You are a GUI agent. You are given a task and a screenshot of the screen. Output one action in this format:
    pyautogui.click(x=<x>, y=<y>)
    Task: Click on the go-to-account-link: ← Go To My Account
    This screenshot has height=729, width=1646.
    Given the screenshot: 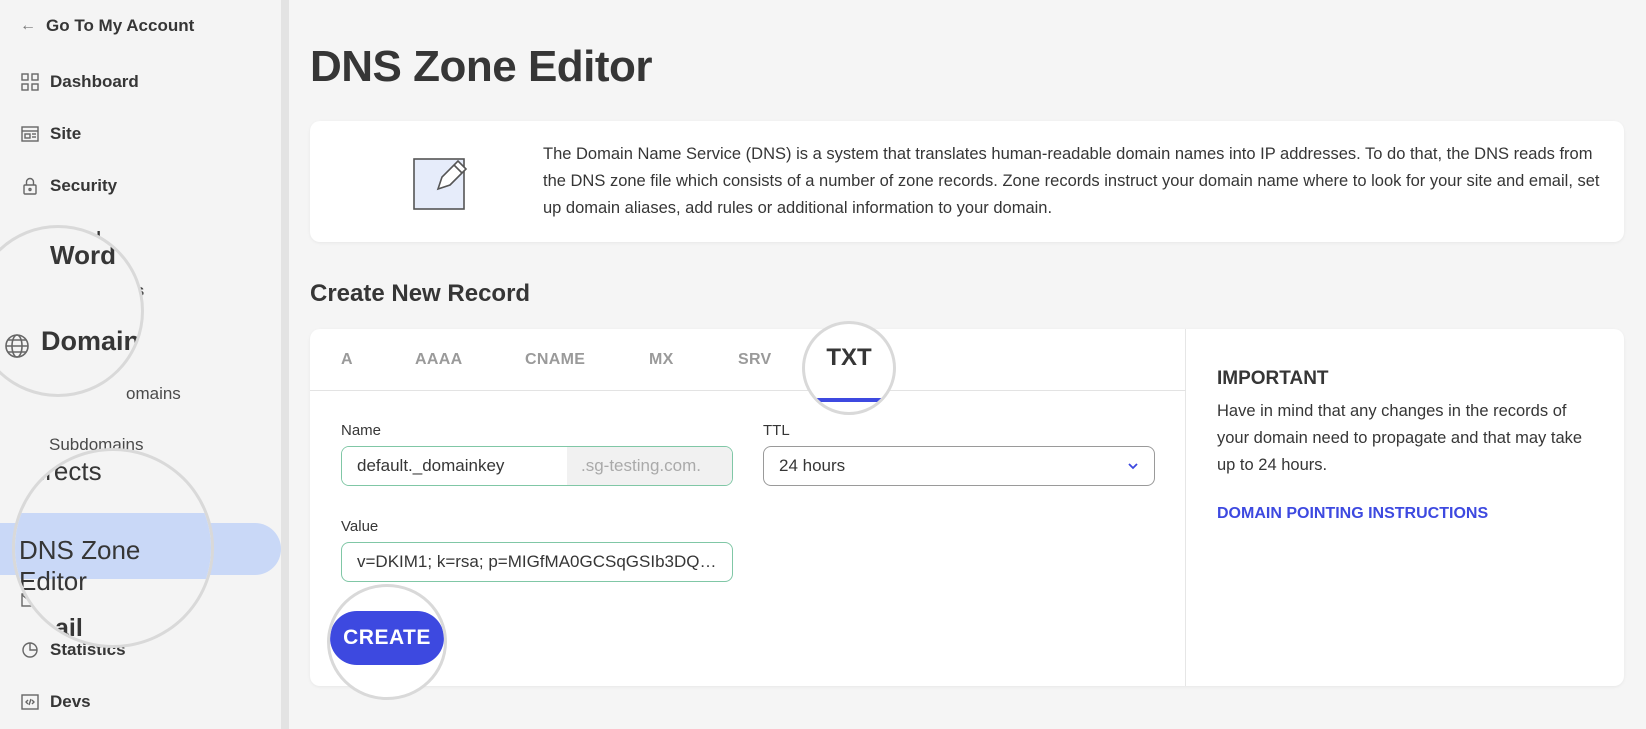 What is the action you would take?
    pyautogui.click(x=107, y=26)
    